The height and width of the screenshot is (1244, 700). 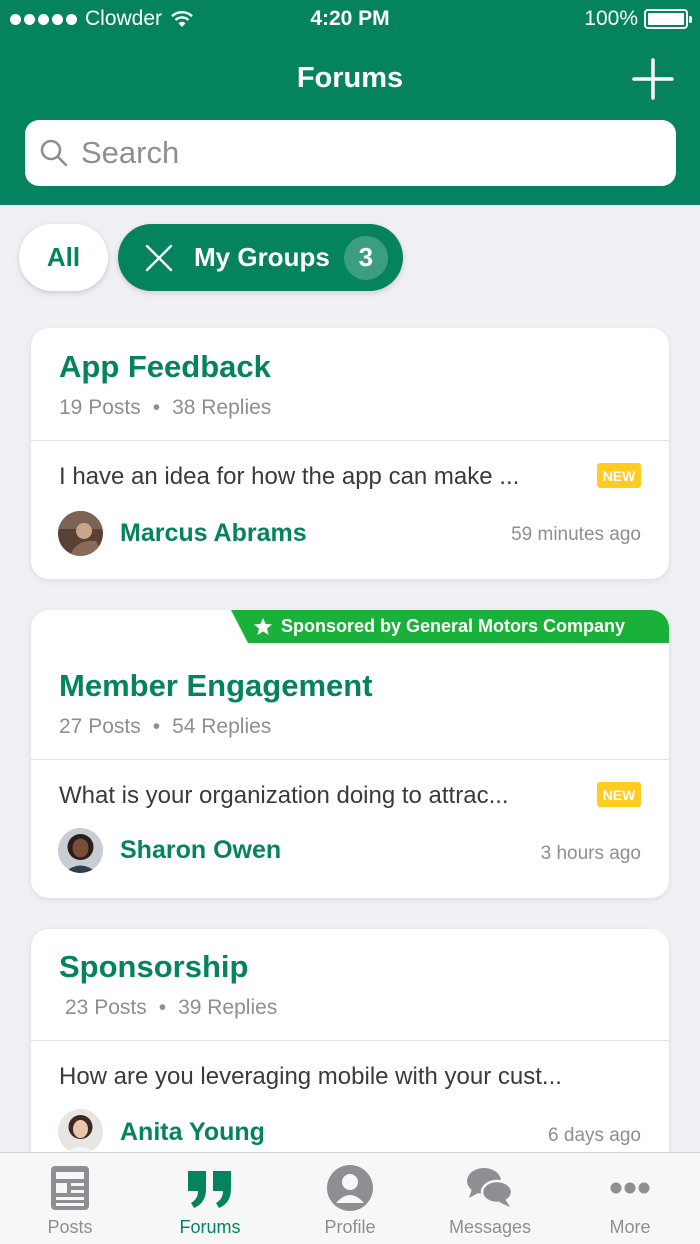 What do you see at coordinates (630, 1198) in the screenshot?
I see `tab-more: More` at bounding box center [630, 1198].